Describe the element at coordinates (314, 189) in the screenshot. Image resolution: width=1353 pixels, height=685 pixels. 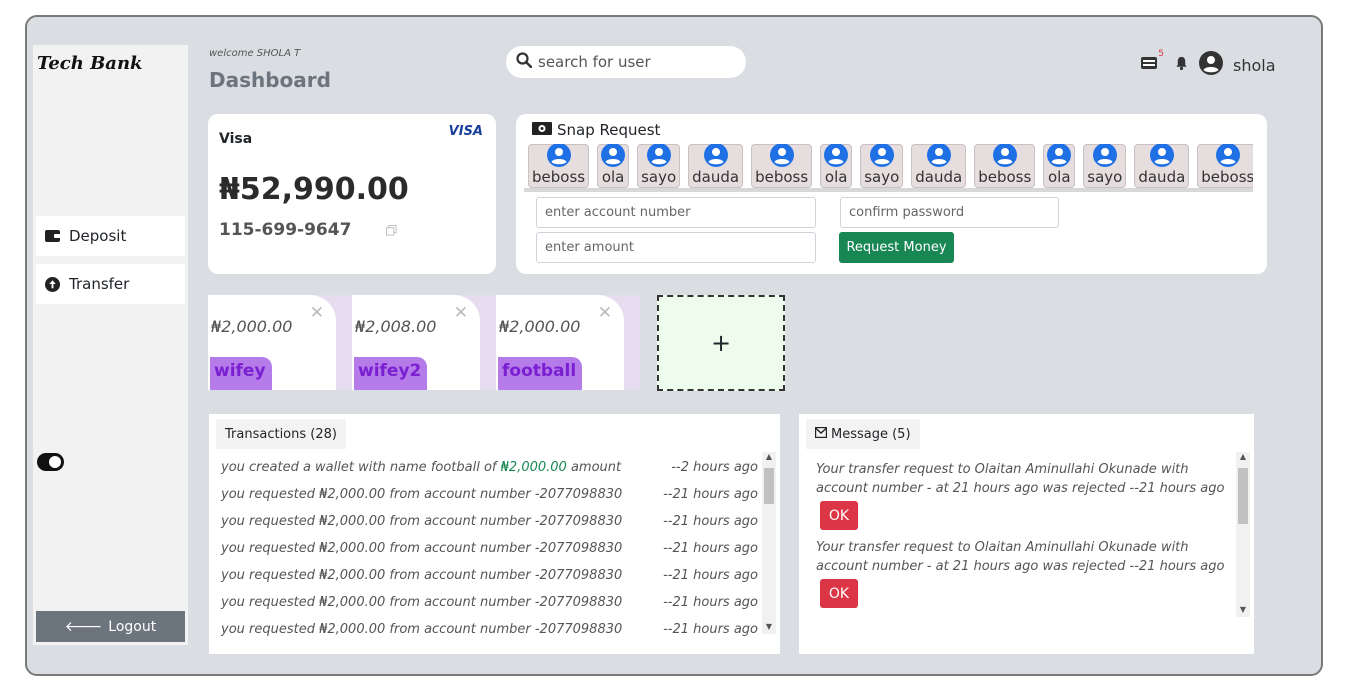
I see `card-balance: ₦52,990.00` at that location.